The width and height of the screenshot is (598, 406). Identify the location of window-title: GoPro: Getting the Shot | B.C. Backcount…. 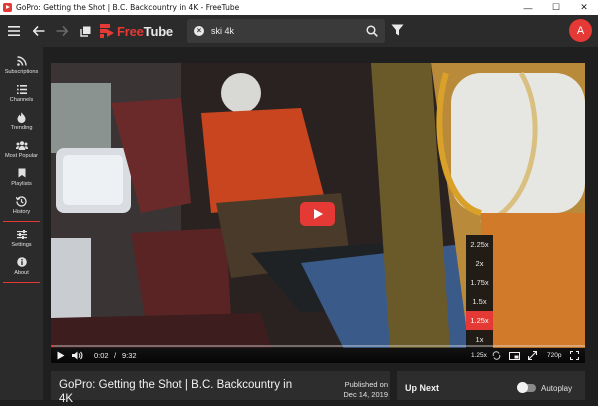
(128, 7).